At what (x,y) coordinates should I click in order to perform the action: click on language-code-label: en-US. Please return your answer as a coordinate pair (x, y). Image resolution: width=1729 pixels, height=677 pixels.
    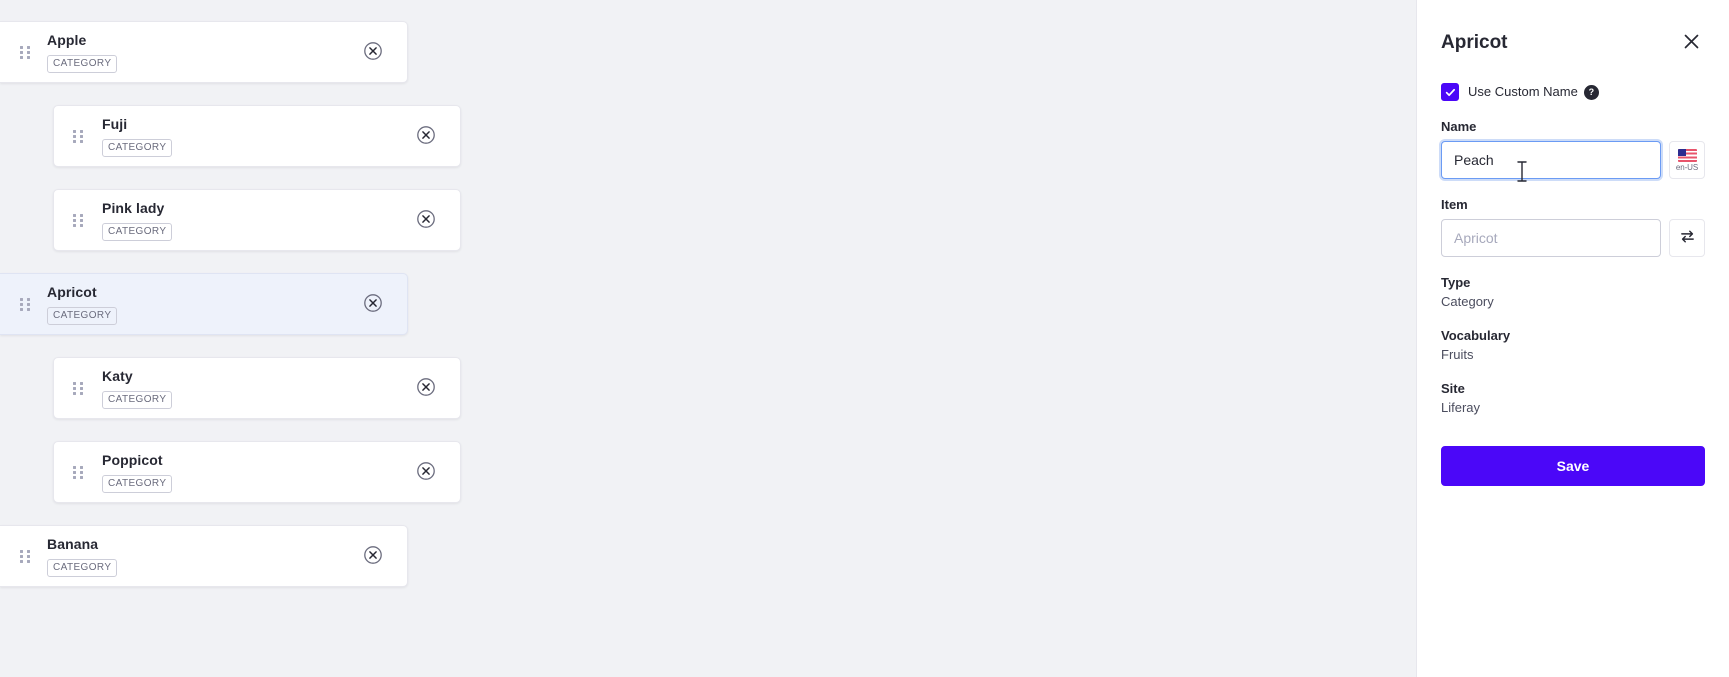
    Looking at the image, I should click on (1687, 167).